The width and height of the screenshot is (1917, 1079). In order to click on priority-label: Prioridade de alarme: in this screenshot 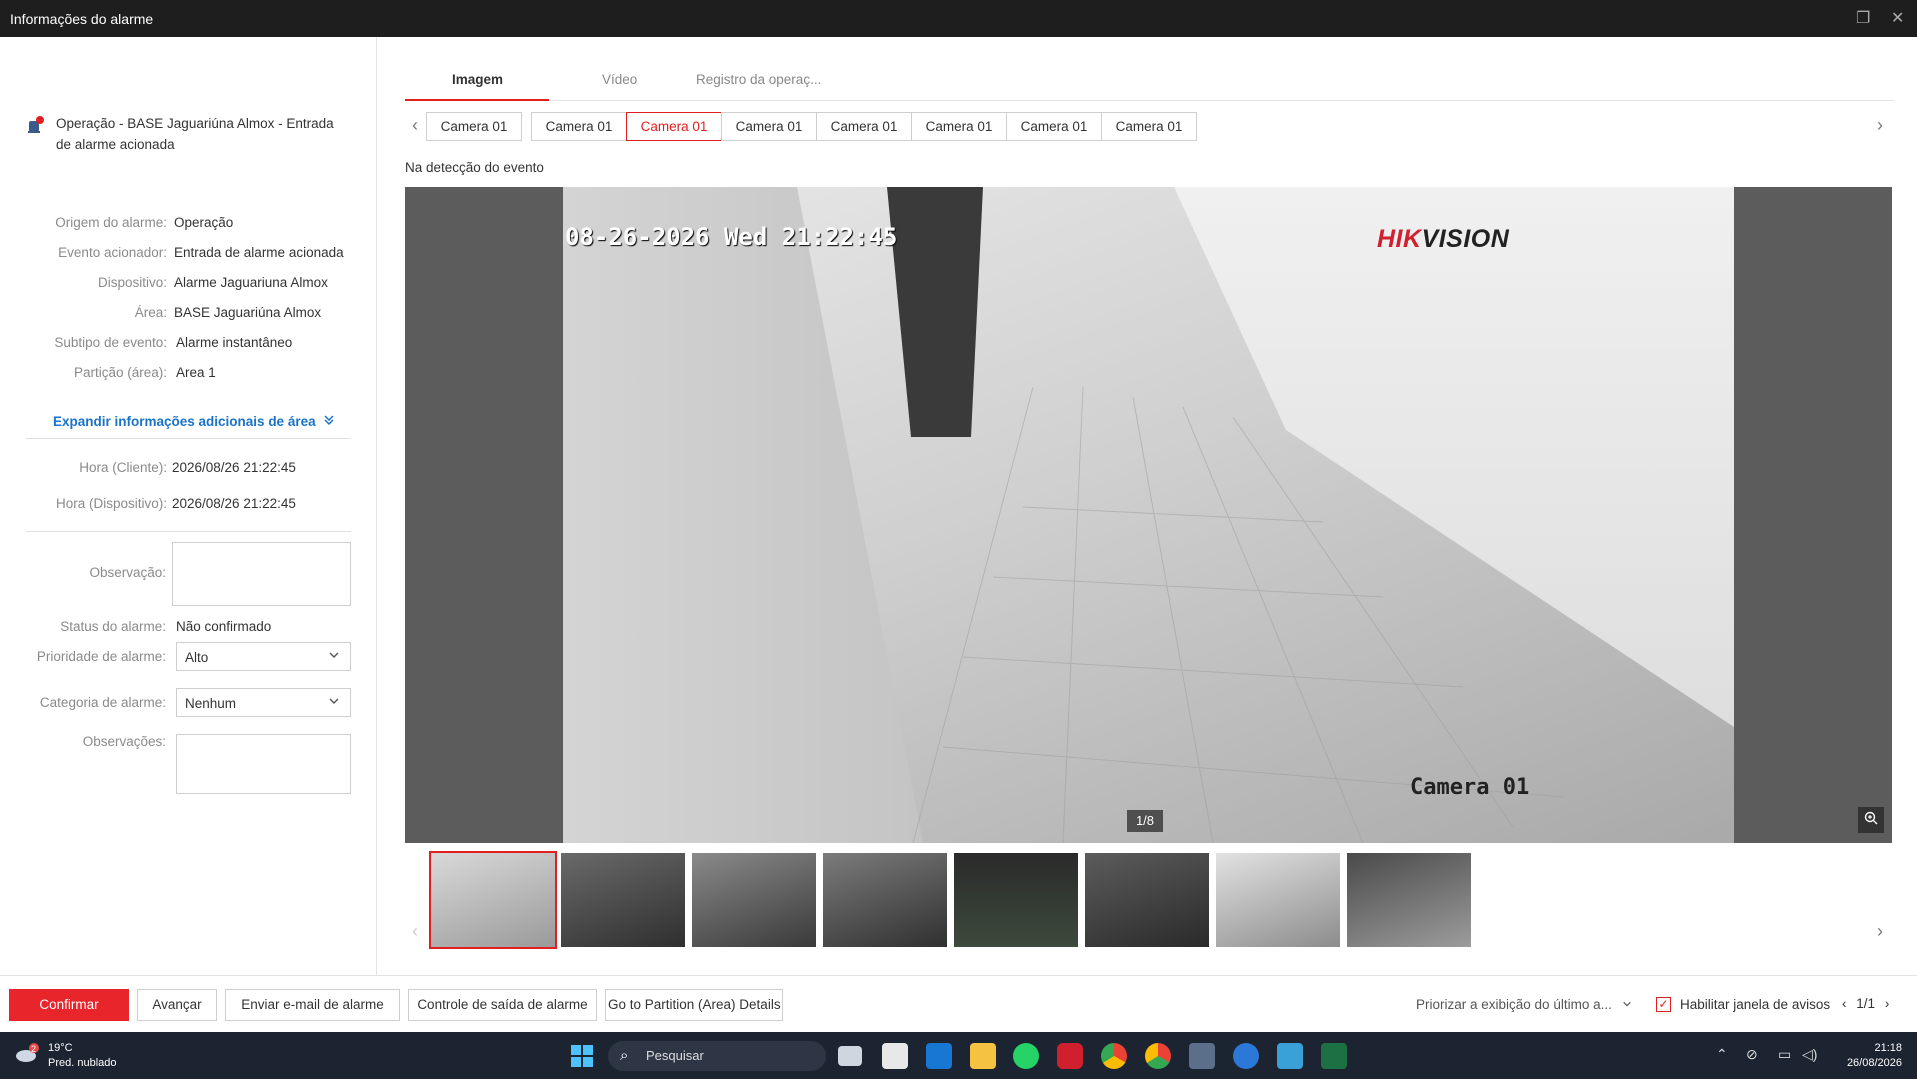, I will do `click(101, 656)`.